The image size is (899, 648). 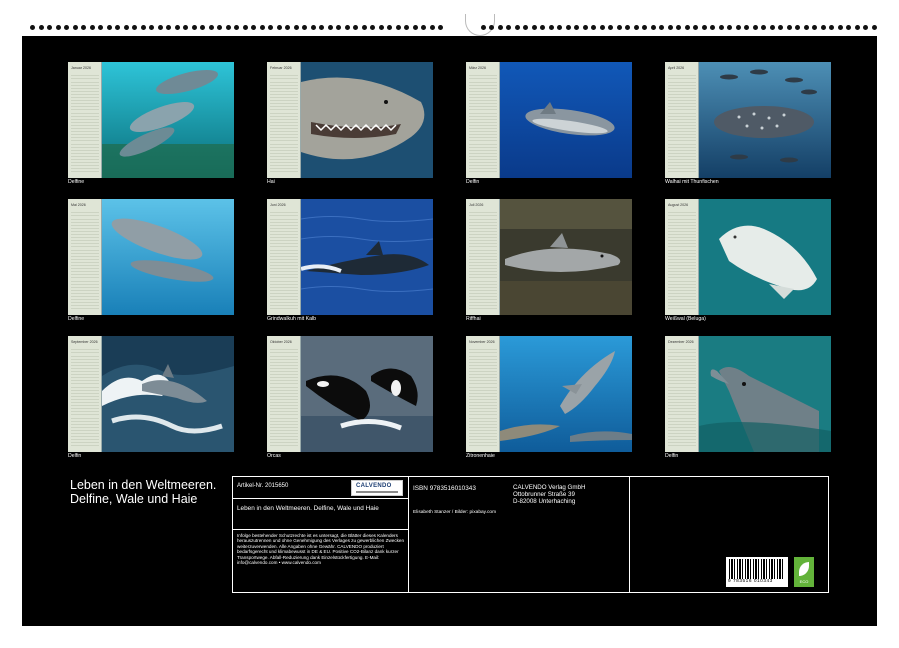 What do you see at coordinates (566, 257) in the screenshot?
I see `reef-shark-photo` at bounding box center [566, 257].